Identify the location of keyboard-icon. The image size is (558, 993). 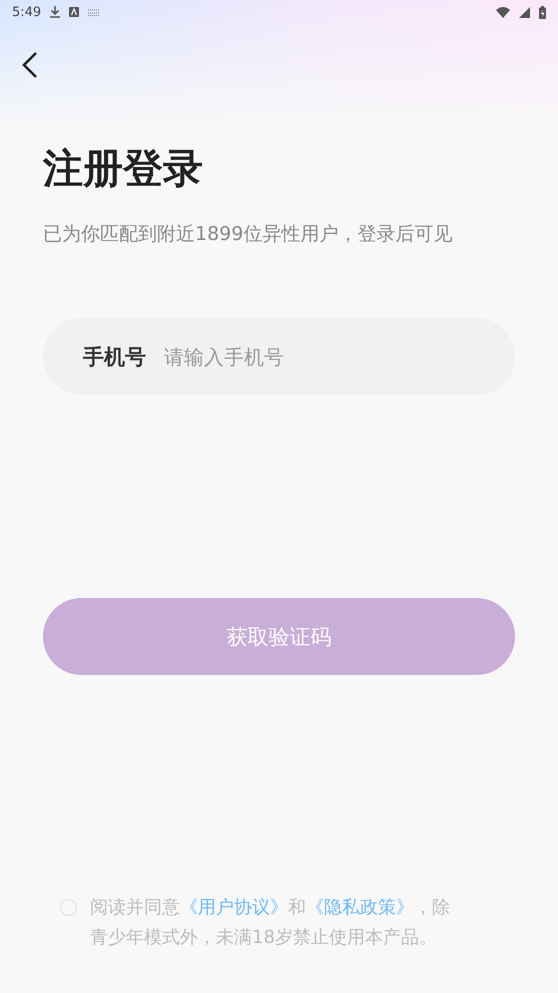
(94, 12).